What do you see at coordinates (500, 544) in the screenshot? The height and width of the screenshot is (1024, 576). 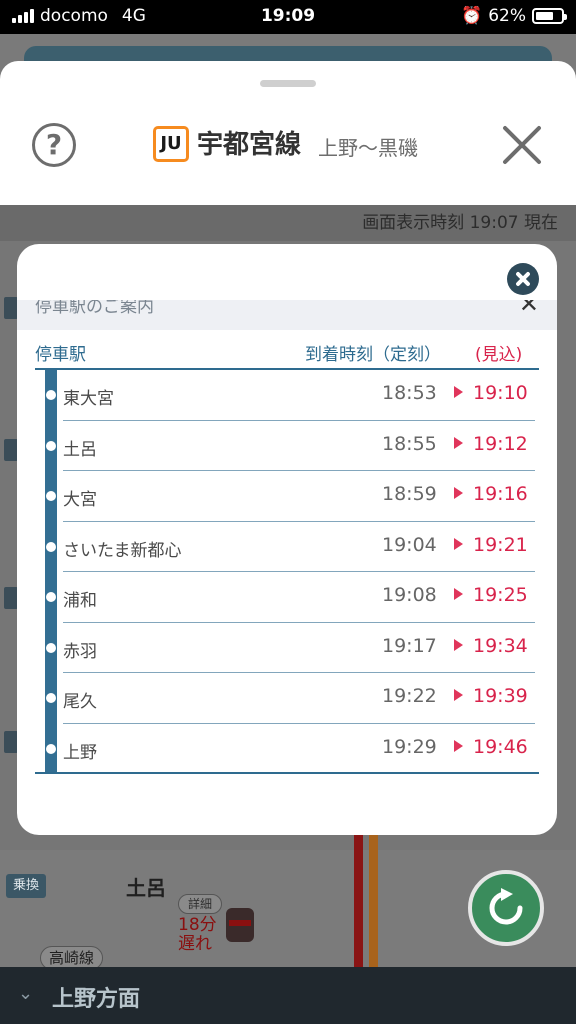 I see `estimated-time: 19:21` at bounding box center [500, 544].